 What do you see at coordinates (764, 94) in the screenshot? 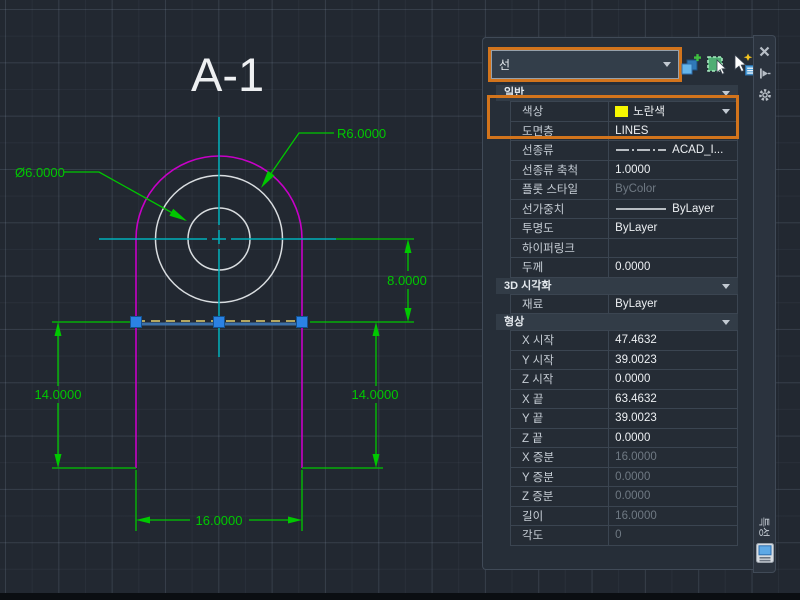
I see `settings-gear-icon` at bounding box center [764, 94].